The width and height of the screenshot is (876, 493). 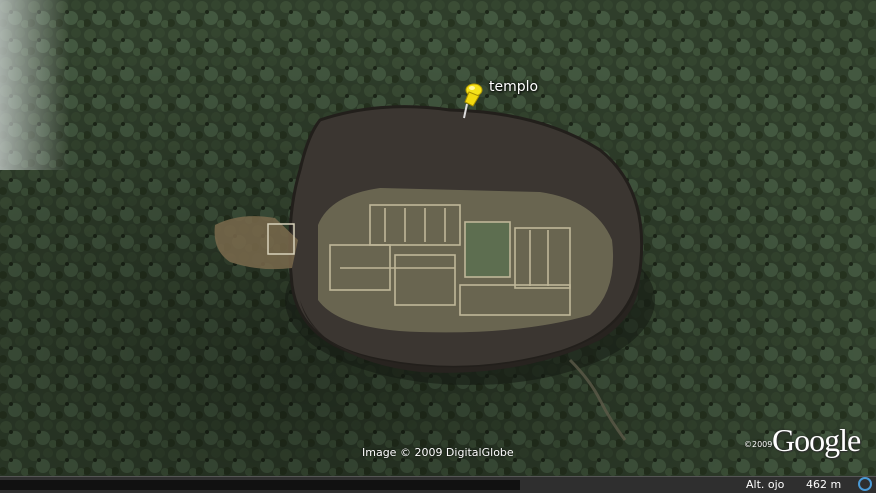 What do you see at coordinates (438, 452) in the screenshot?
I see `imagery-credit: Image © 2009 DigitalGlobe` at bounding box center [438, 452].